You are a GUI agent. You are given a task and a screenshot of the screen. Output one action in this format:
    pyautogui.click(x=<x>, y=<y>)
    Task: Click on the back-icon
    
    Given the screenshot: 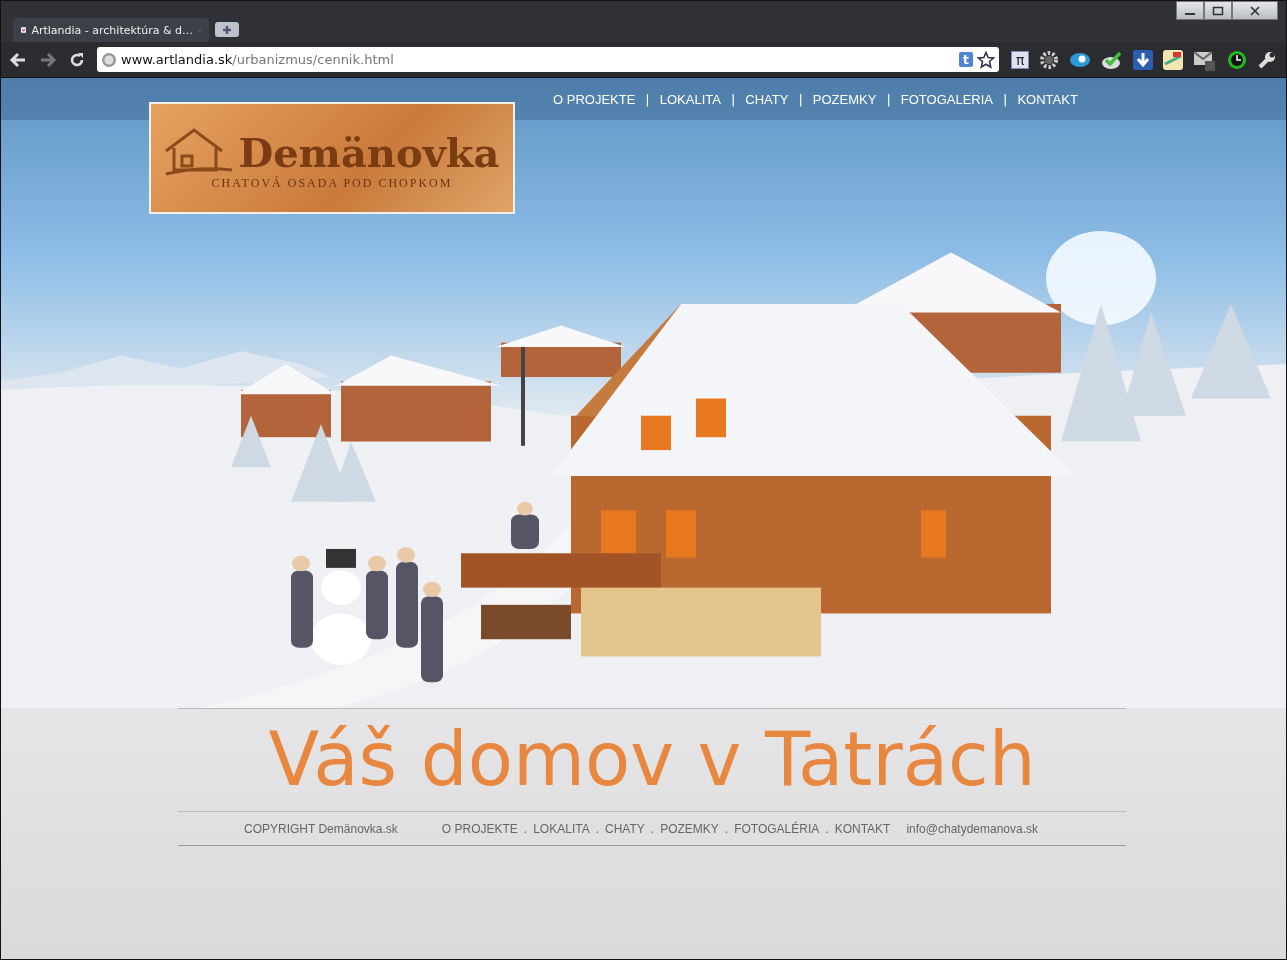 What is the action you would take?
    pyautogui.click(x=18, y=59)
    